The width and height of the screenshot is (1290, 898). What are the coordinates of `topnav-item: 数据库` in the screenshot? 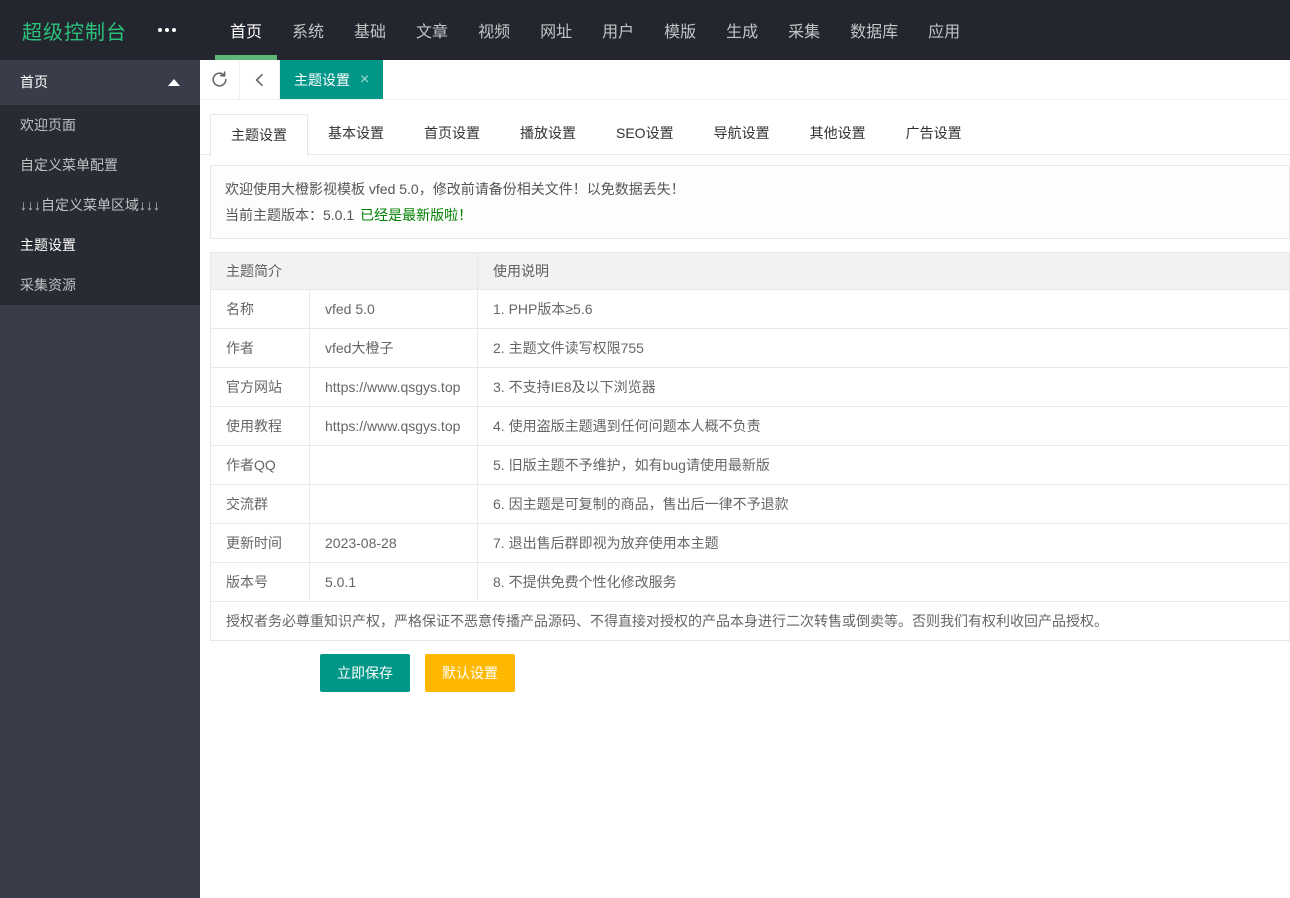 It's located at (874, 30).